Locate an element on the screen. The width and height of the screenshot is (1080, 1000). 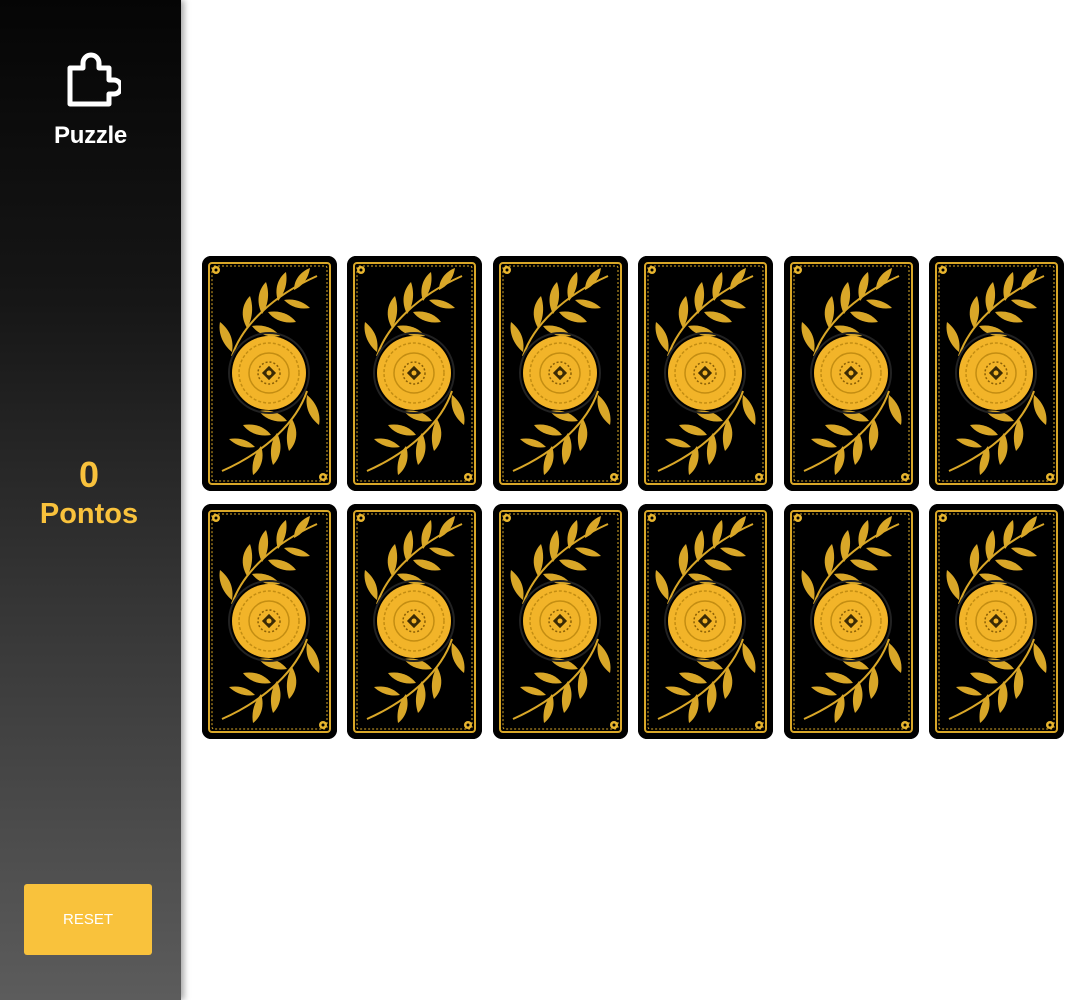
score-display: 0 Pontos is located at coordinates (89, 492).